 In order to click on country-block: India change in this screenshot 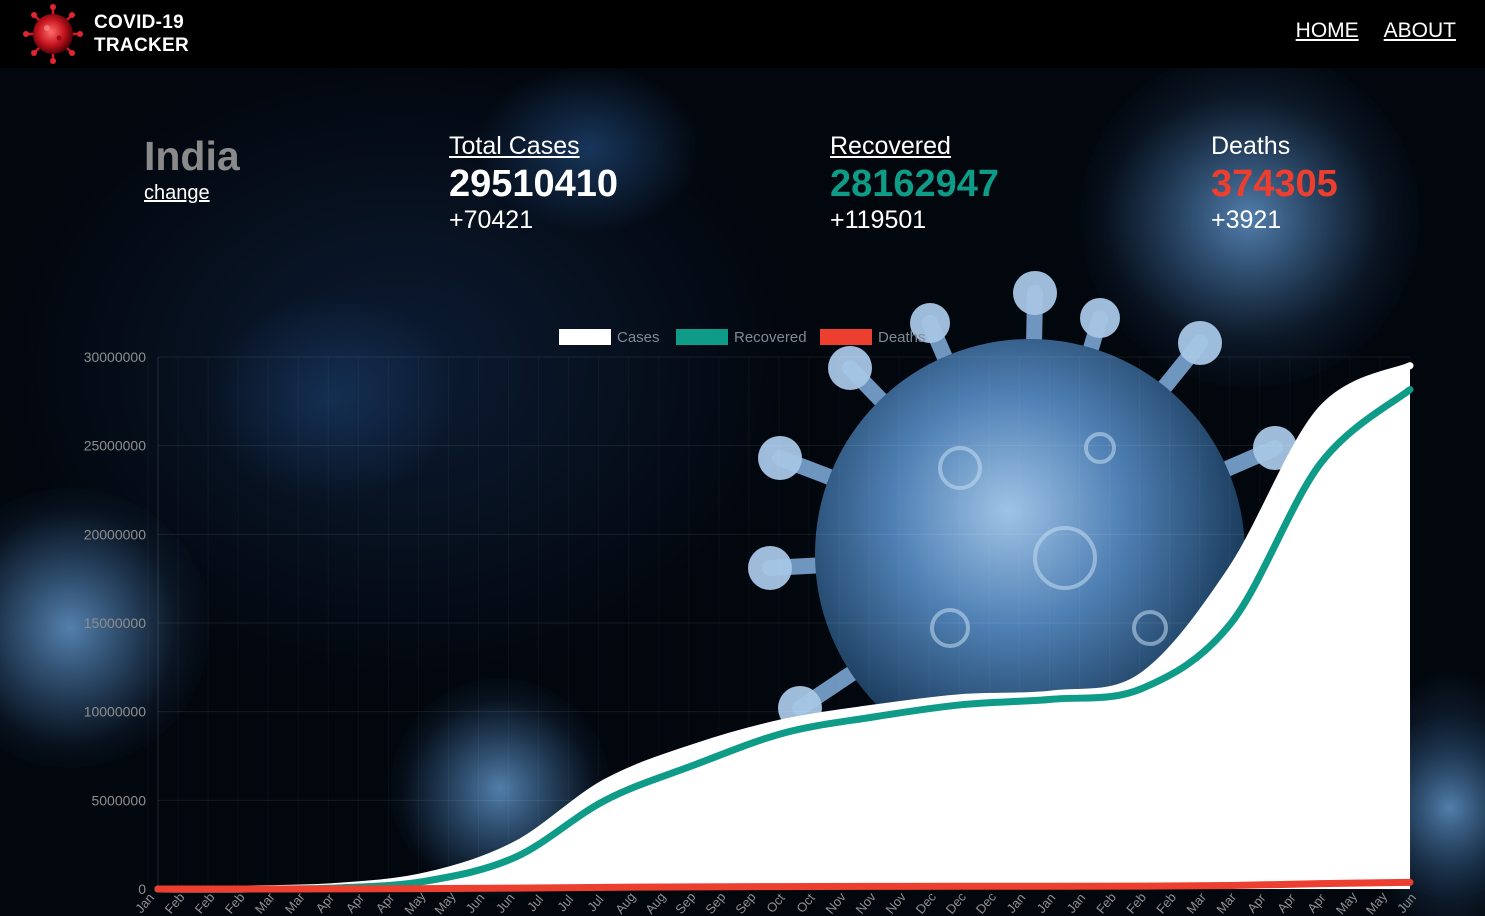, I will do `click(192, 169)`.